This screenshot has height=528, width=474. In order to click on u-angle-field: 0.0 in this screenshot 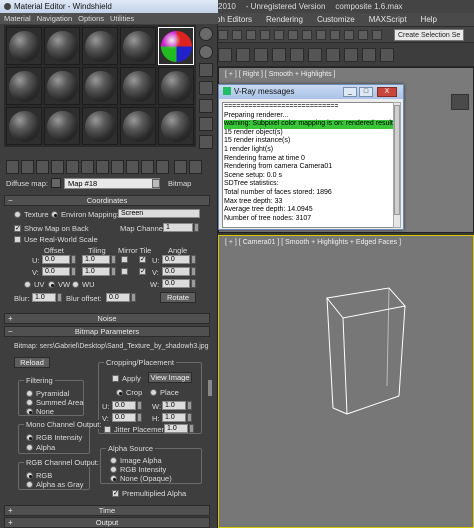, I will do `click(176, 259)`.